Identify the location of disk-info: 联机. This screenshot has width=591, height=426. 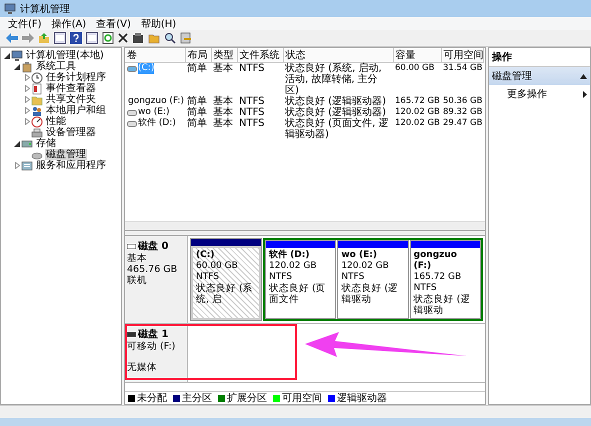
(137, 280).